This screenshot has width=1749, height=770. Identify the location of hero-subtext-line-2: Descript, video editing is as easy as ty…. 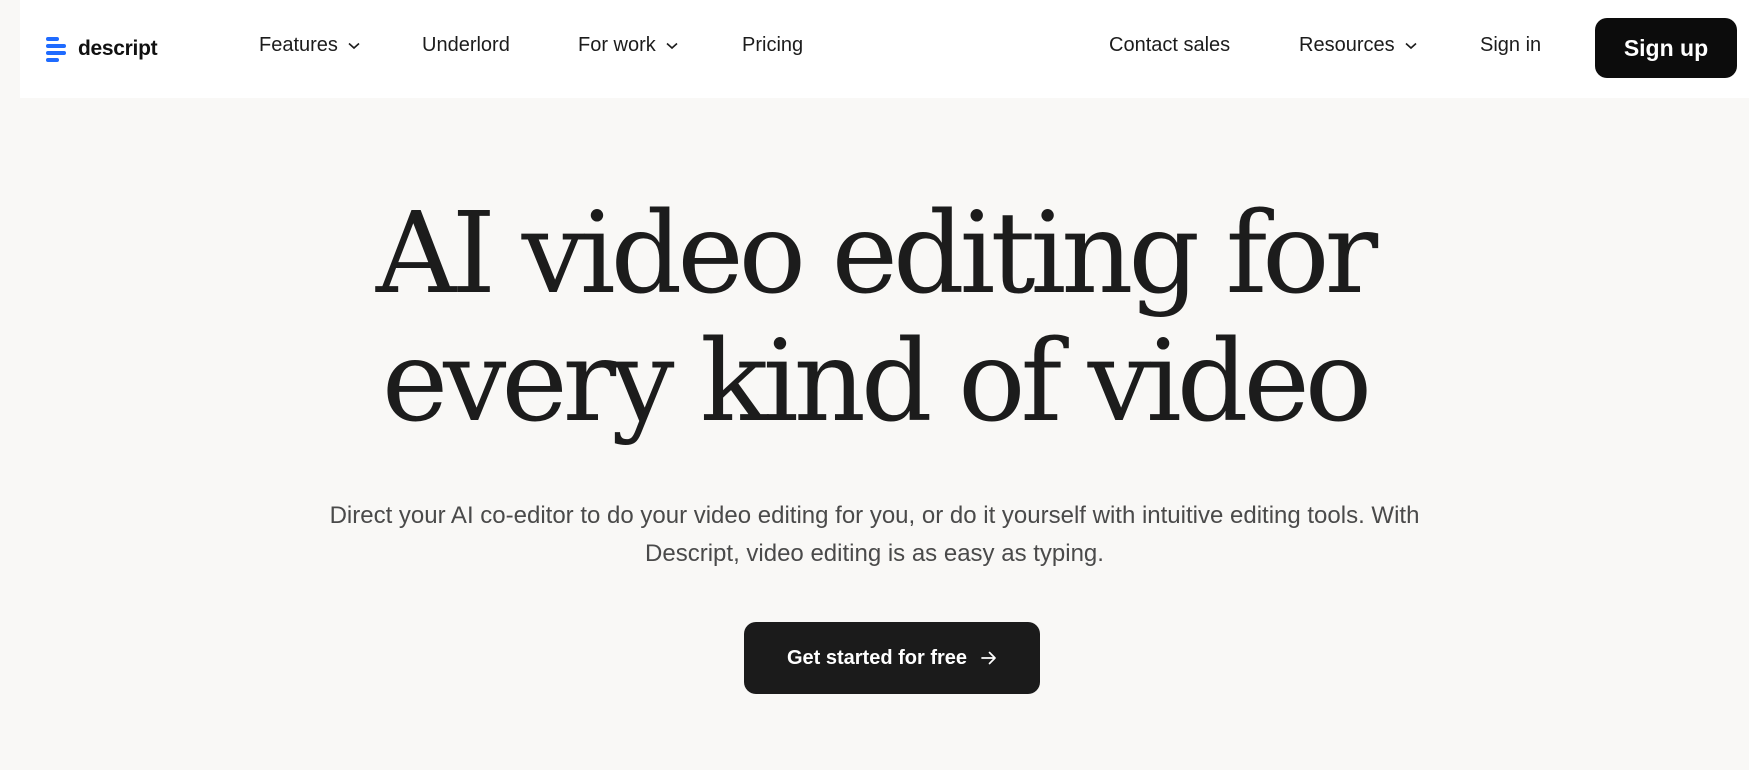
(874, 553).